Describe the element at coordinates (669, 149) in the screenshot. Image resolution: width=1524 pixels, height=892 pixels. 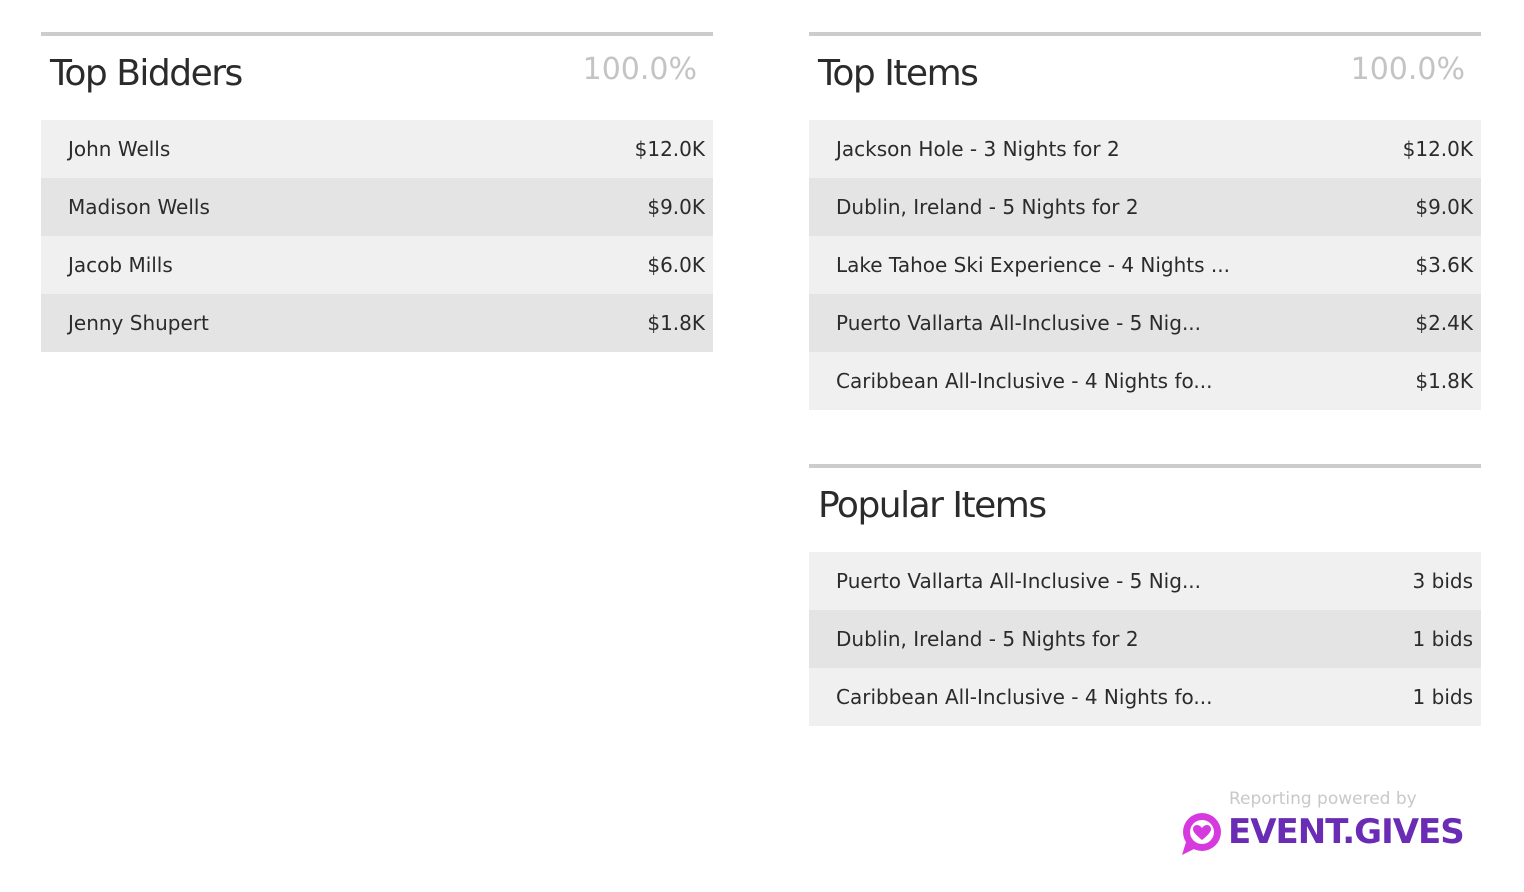
I see `bidder-amount: $12.0K` at that location.